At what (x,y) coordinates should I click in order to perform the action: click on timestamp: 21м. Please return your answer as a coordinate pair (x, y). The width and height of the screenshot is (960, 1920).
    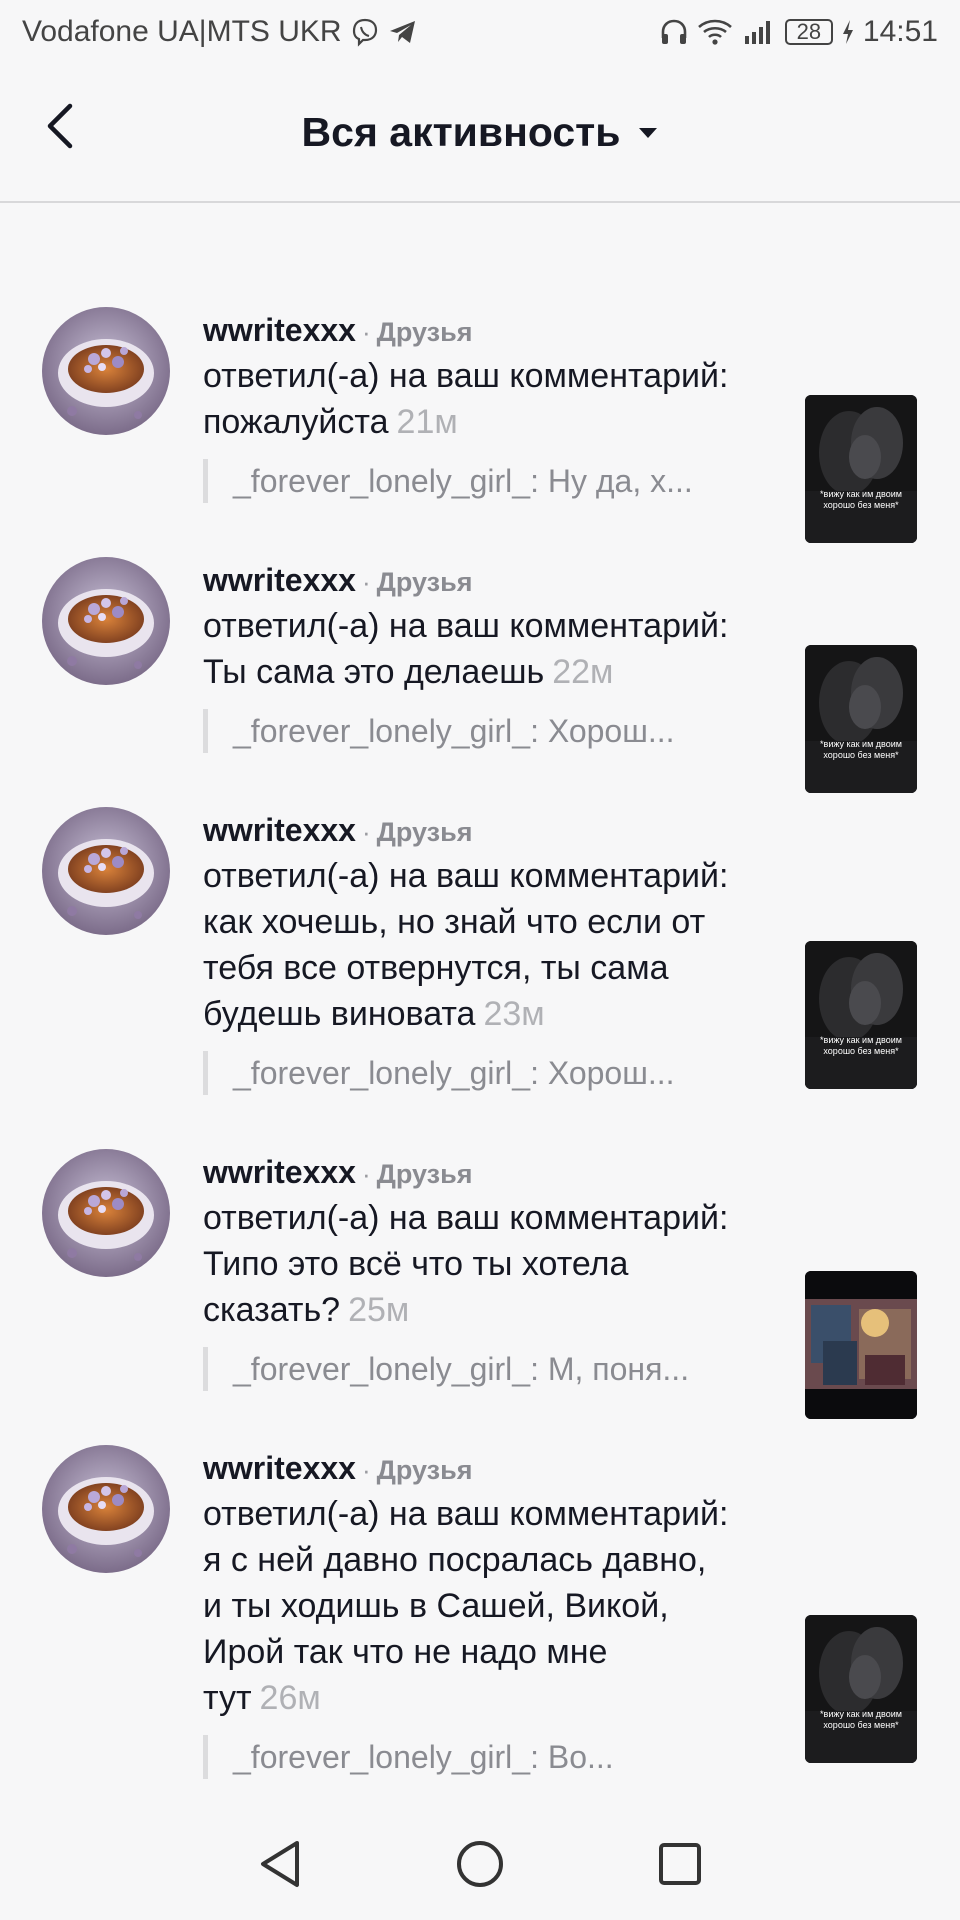
    Looking at the image, I should click on (427, 422).